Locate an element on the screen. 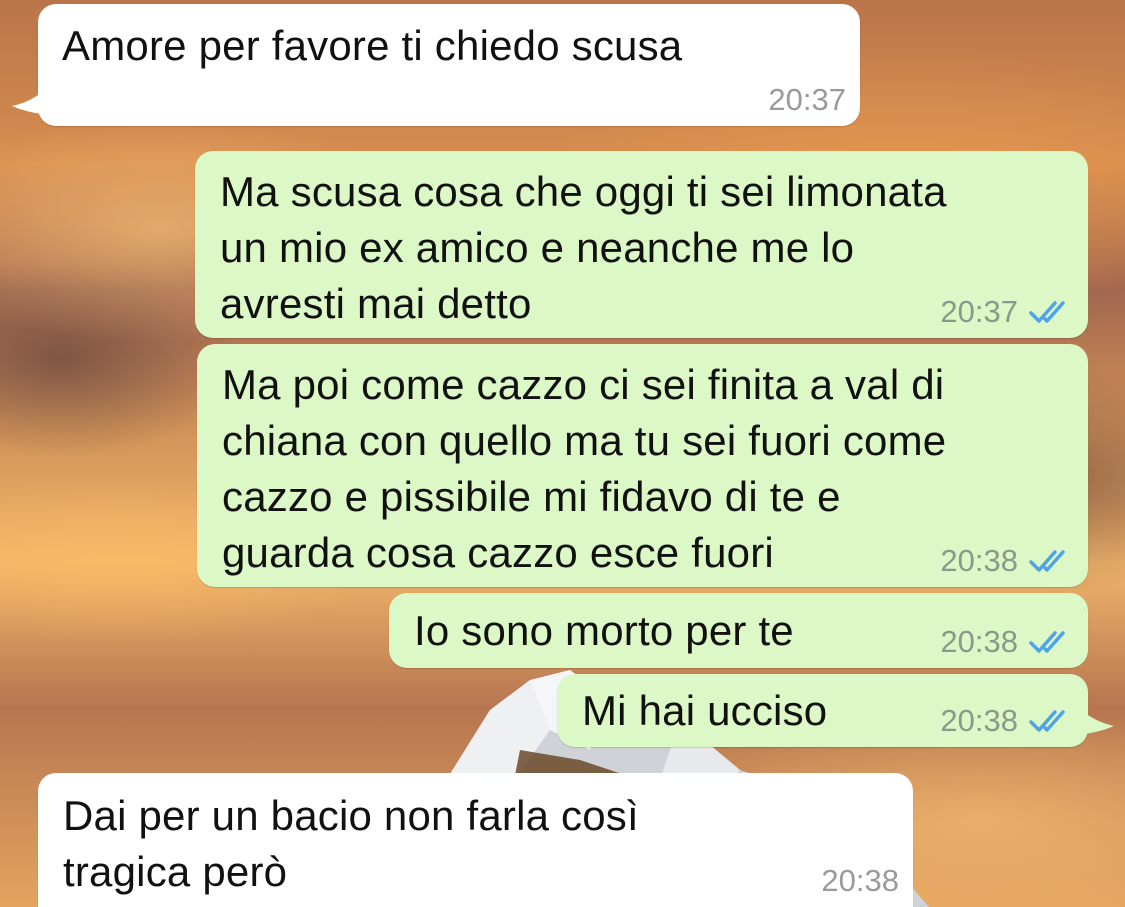  message-bubble-outgoing: Io sono morto per te 20:38 is located at coordinates (738, 630).